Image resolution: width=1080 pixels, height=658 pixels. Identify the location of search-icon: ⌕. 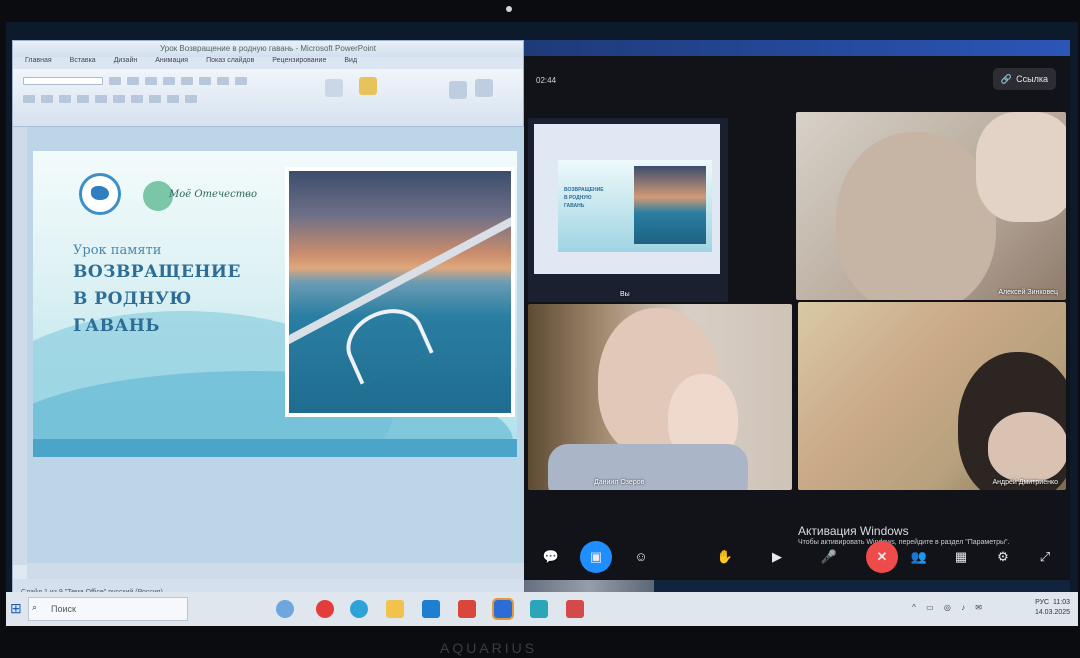
(35, 607).